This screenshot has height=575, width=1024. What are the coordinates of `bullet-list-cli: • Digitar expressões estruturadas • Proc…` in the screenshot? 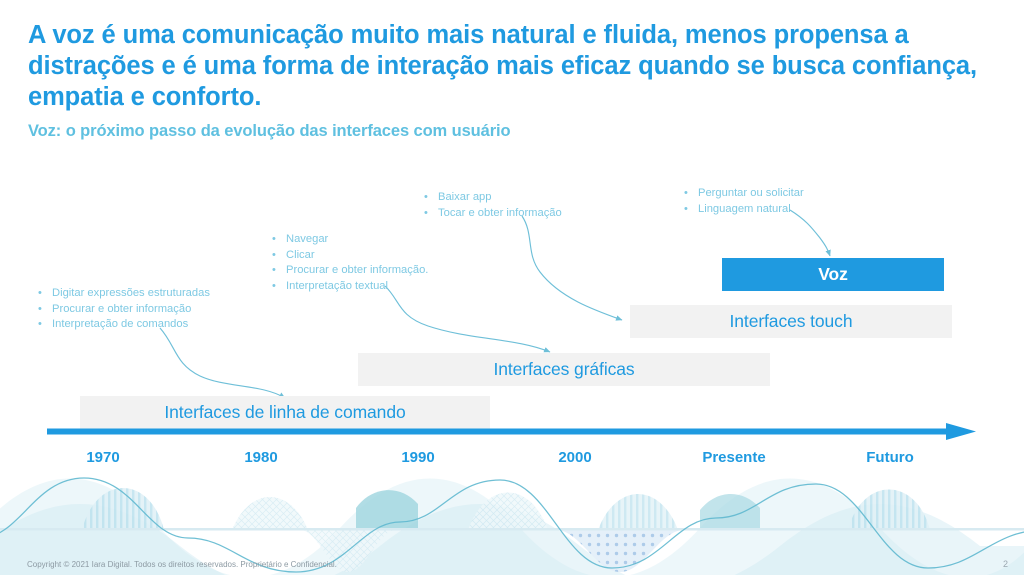 It's located at (124, 309).